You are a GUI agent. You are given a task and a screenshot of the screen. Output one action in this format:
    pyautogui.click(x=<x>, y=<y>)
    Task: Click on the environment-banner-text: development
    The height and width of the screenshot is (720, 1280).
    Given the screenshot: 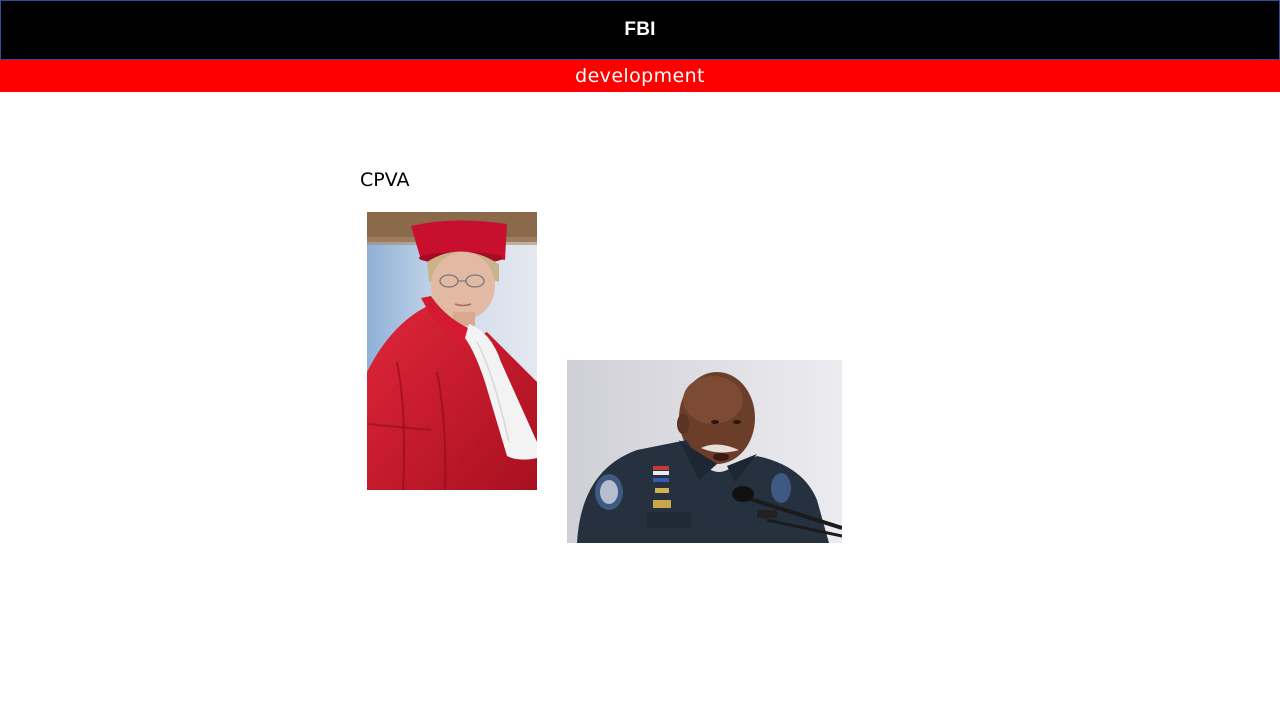 What is the action you would take?
    pyautogui.click(x=640, y=76)
    